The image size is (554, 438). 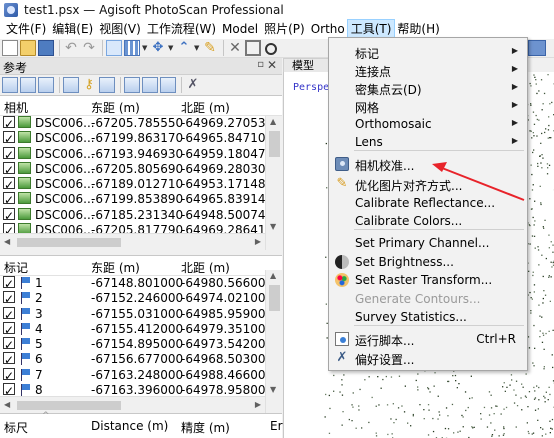 What do you see at coordinates (273, 389) in the screenshot?
I see `scroll-down-icon: ▼` at bounding box center [273, 389].